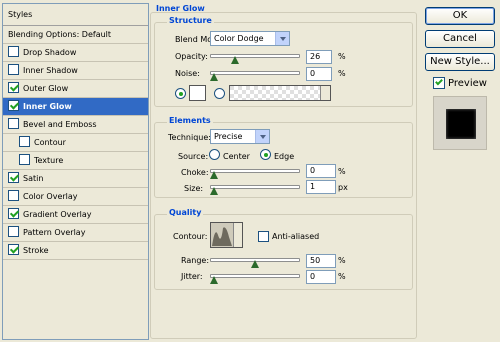 This screenshot has height=342, width=500. I want to click on anti-aliased-checkbox, so click(263, 236).